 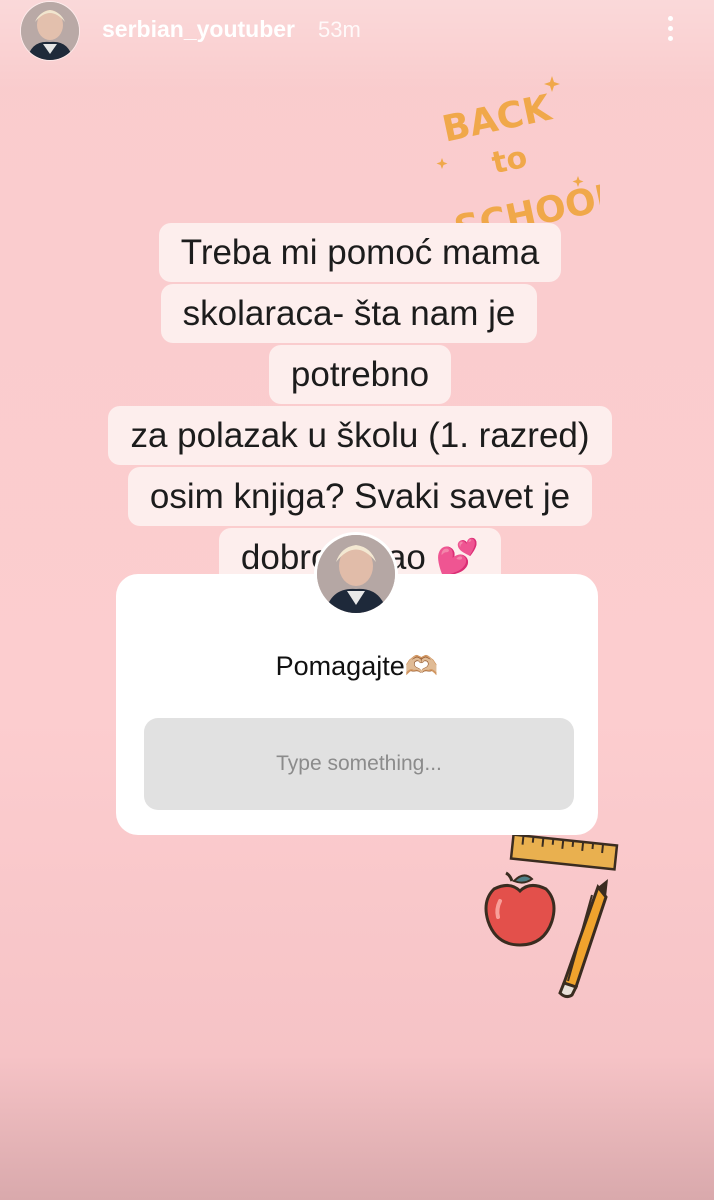 I want to click on ruler-icon, so click(x=564, y=853).